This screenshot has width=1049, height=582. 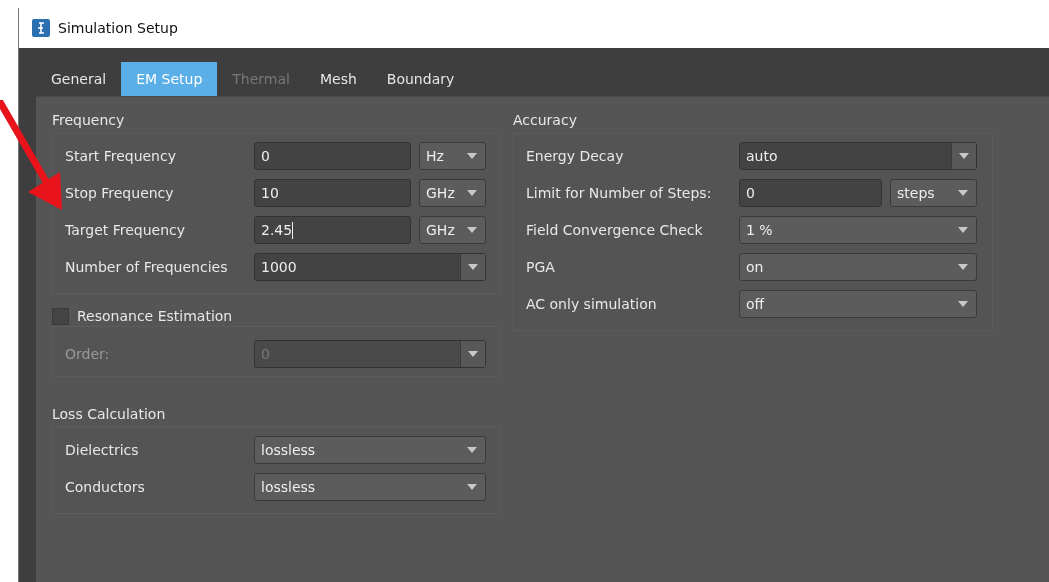 I want to click on text-field: 2.45, so click(x=332, y=230).